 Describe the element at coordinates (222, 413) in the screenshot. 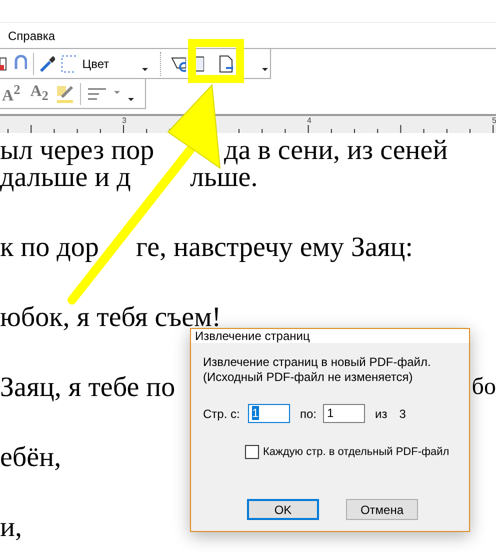

I see `from-label: Стр. с:` at that location.